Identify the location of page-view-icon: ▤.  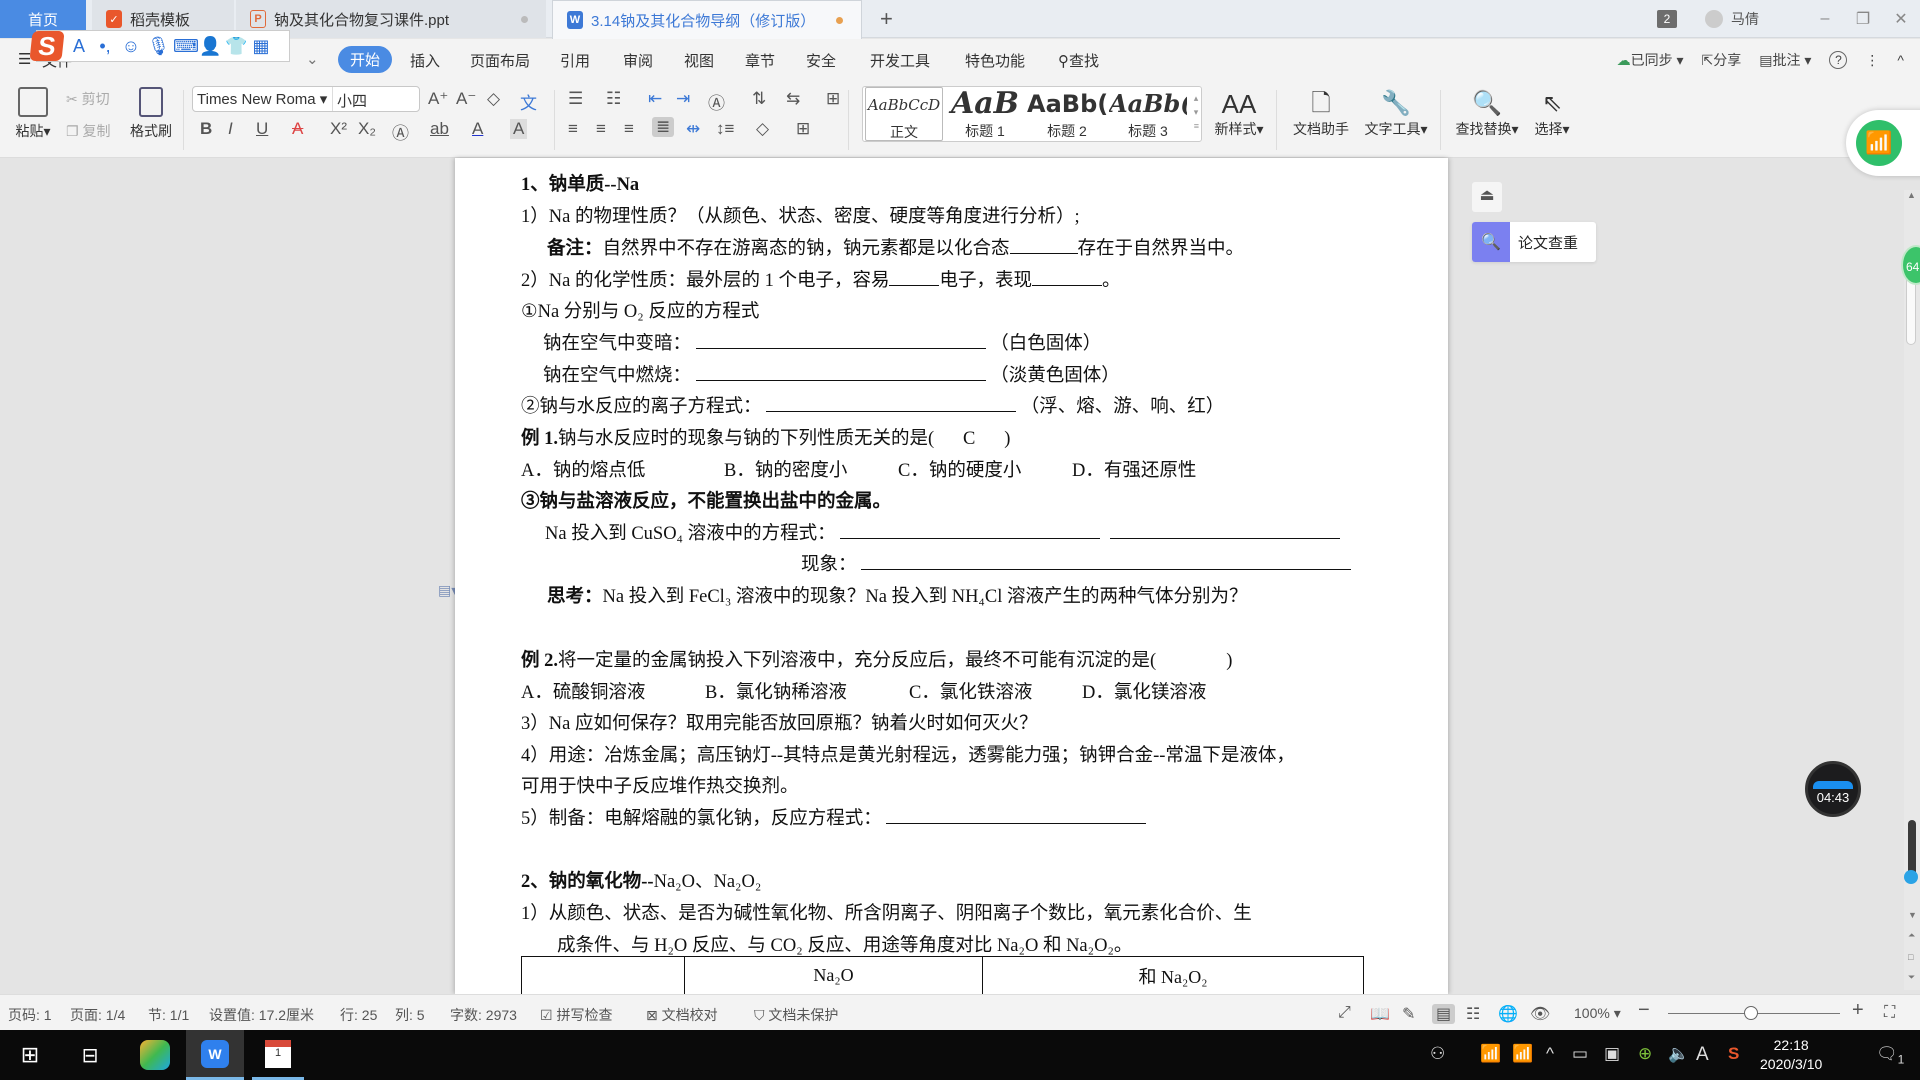
(1444, 1014).